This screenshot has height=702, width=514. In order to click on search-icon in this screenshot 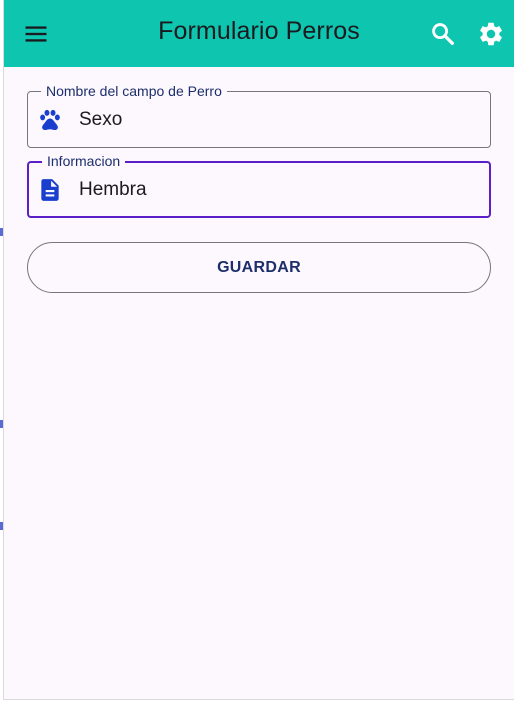, I will do `click(443, 34)`.